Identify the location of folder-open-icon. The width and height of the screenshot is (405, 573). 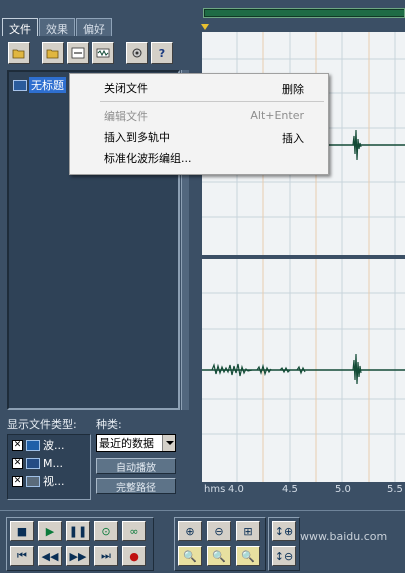
(18, 54).